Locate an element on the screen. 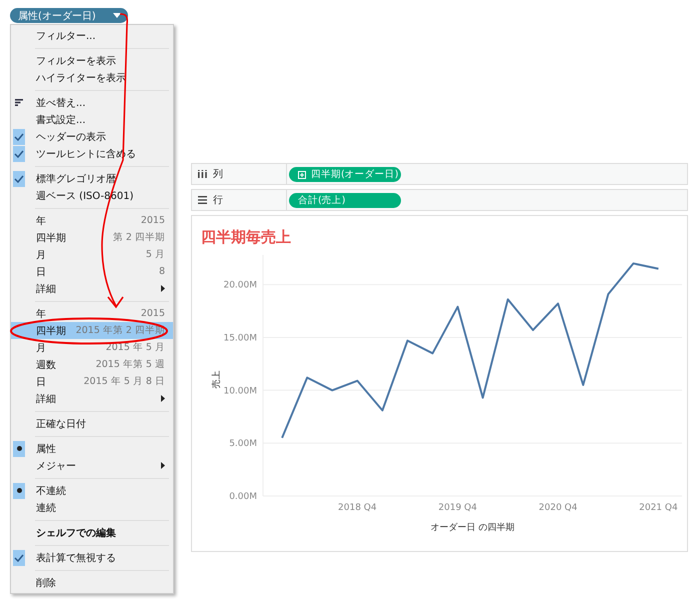 The height and width of the screenshot is (607, 699). menu-item: メジャー is located at coordinates (92, 465).